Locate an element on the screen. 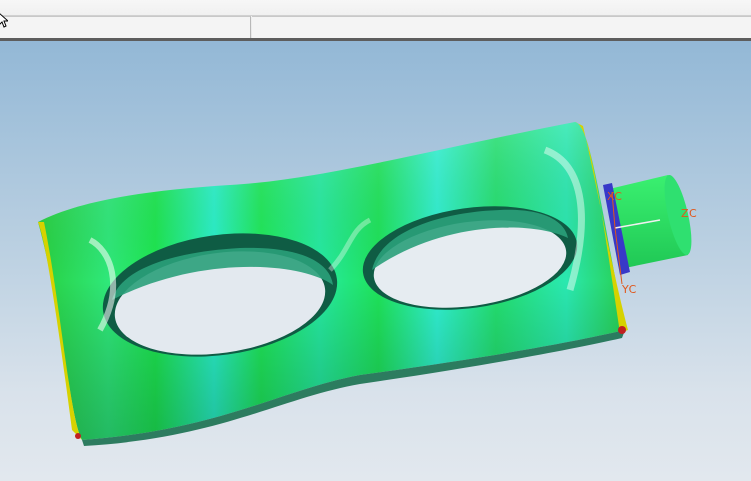  zc-axis-label: ZC is located at coordinates (689, 213).